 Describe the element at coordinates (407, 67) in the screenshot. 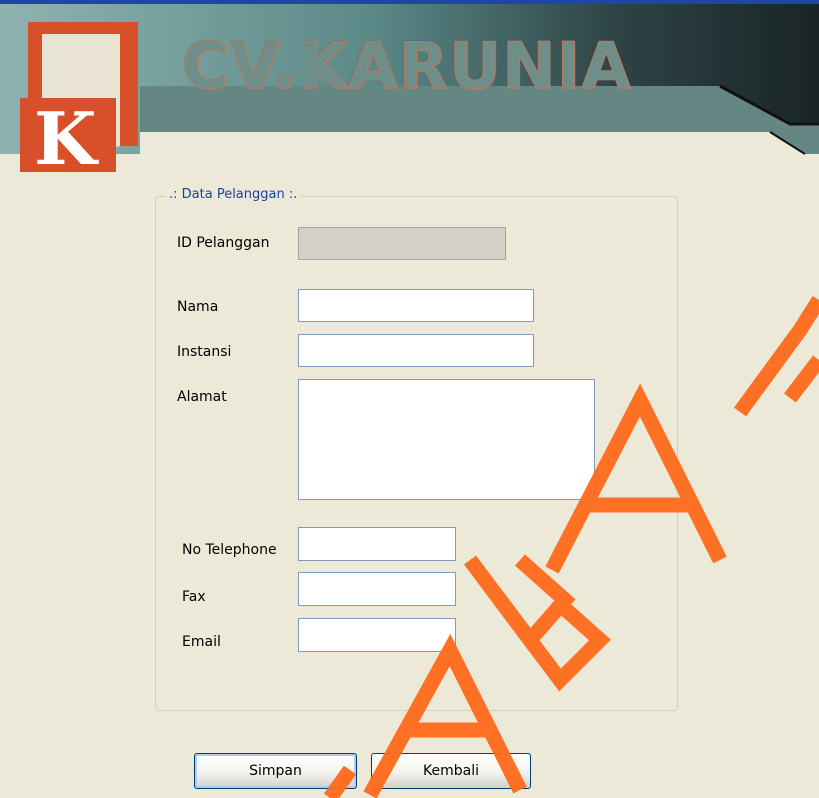

I see `brand-name: CV.KARUNIA` at that location.